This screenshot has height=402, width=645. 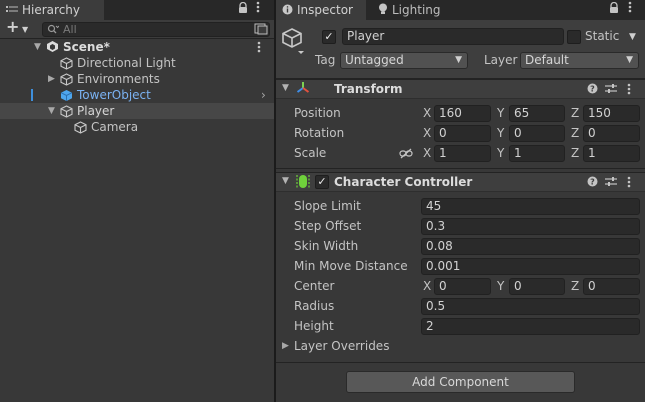 What do you see at coordinates (462, 113) in the screenshot?
I see `position-x-field: 160` at bounding box center [462, 113].